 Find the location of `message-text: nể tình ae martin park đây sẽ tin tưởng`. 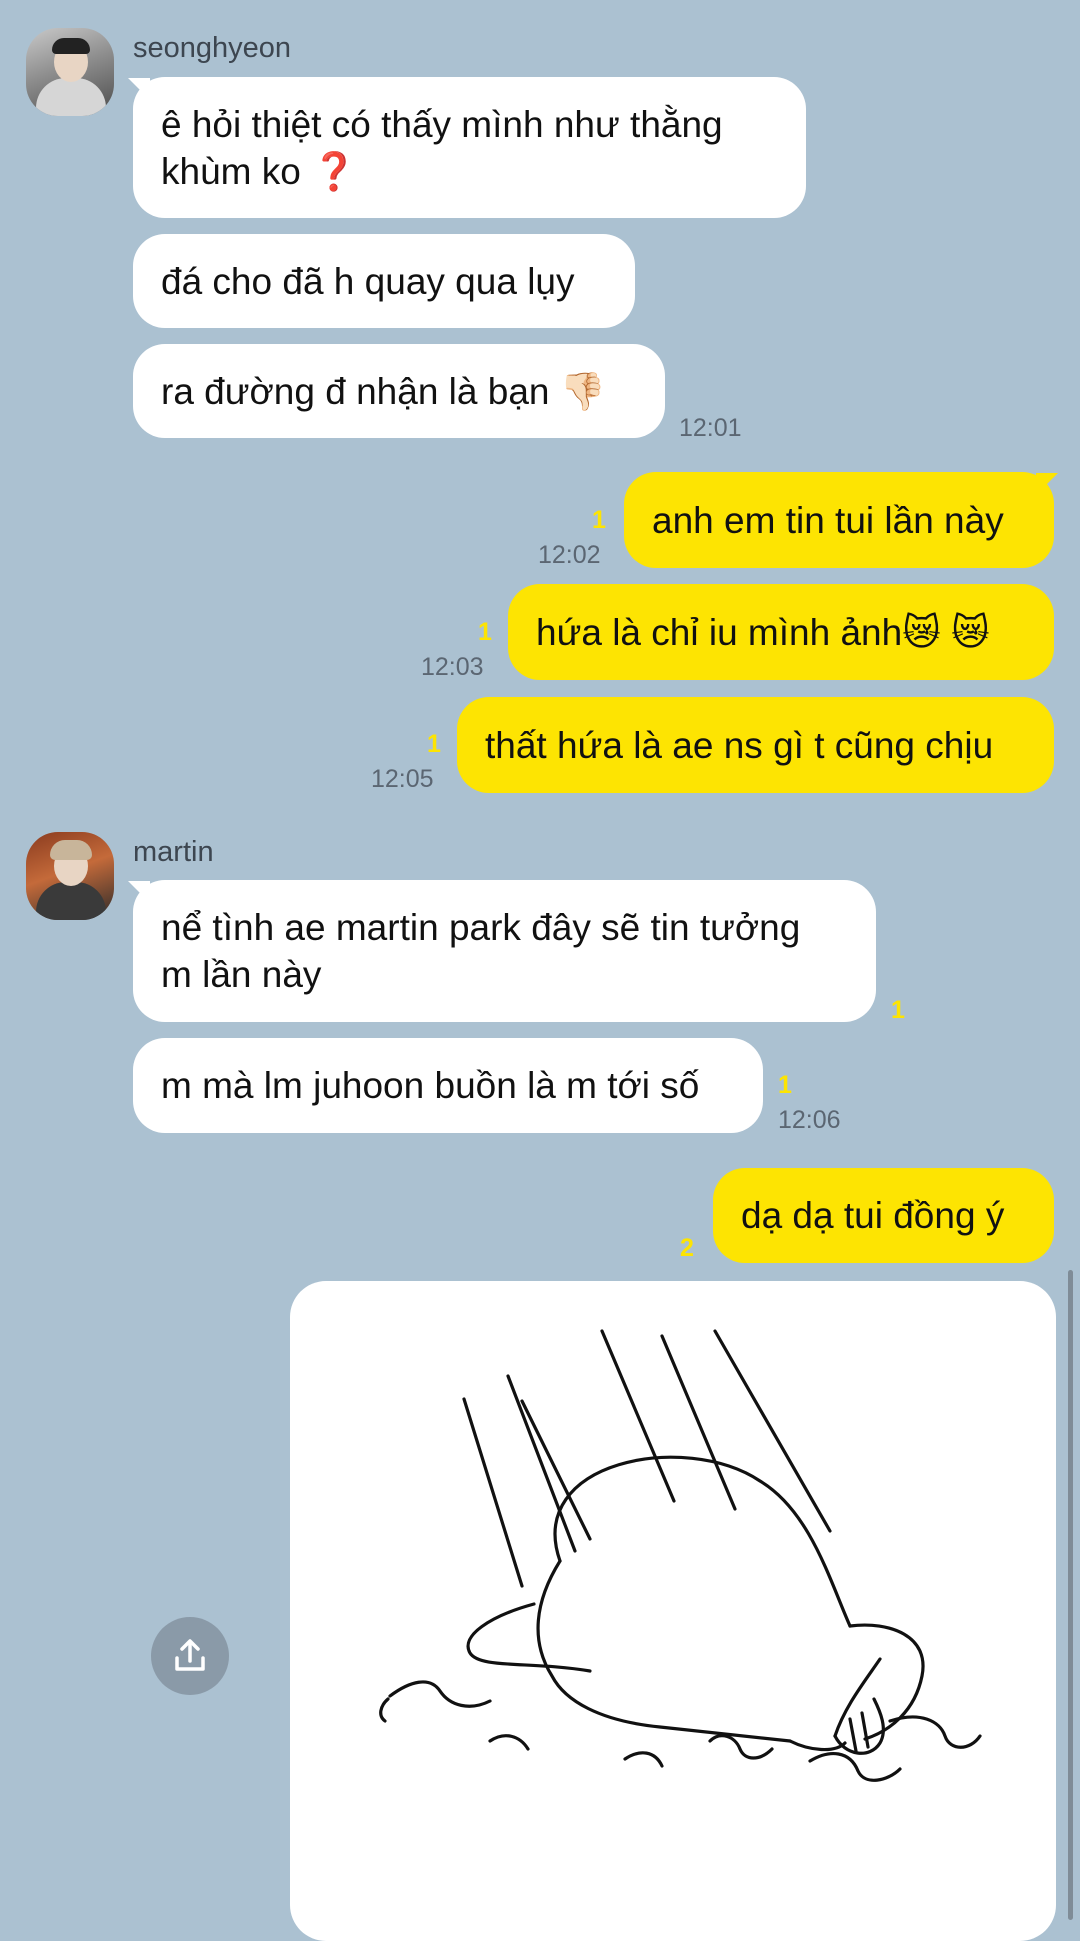

message-text: nể tình ae martin park đây sẽ tin tưởng is located at coordinates (481, 927).